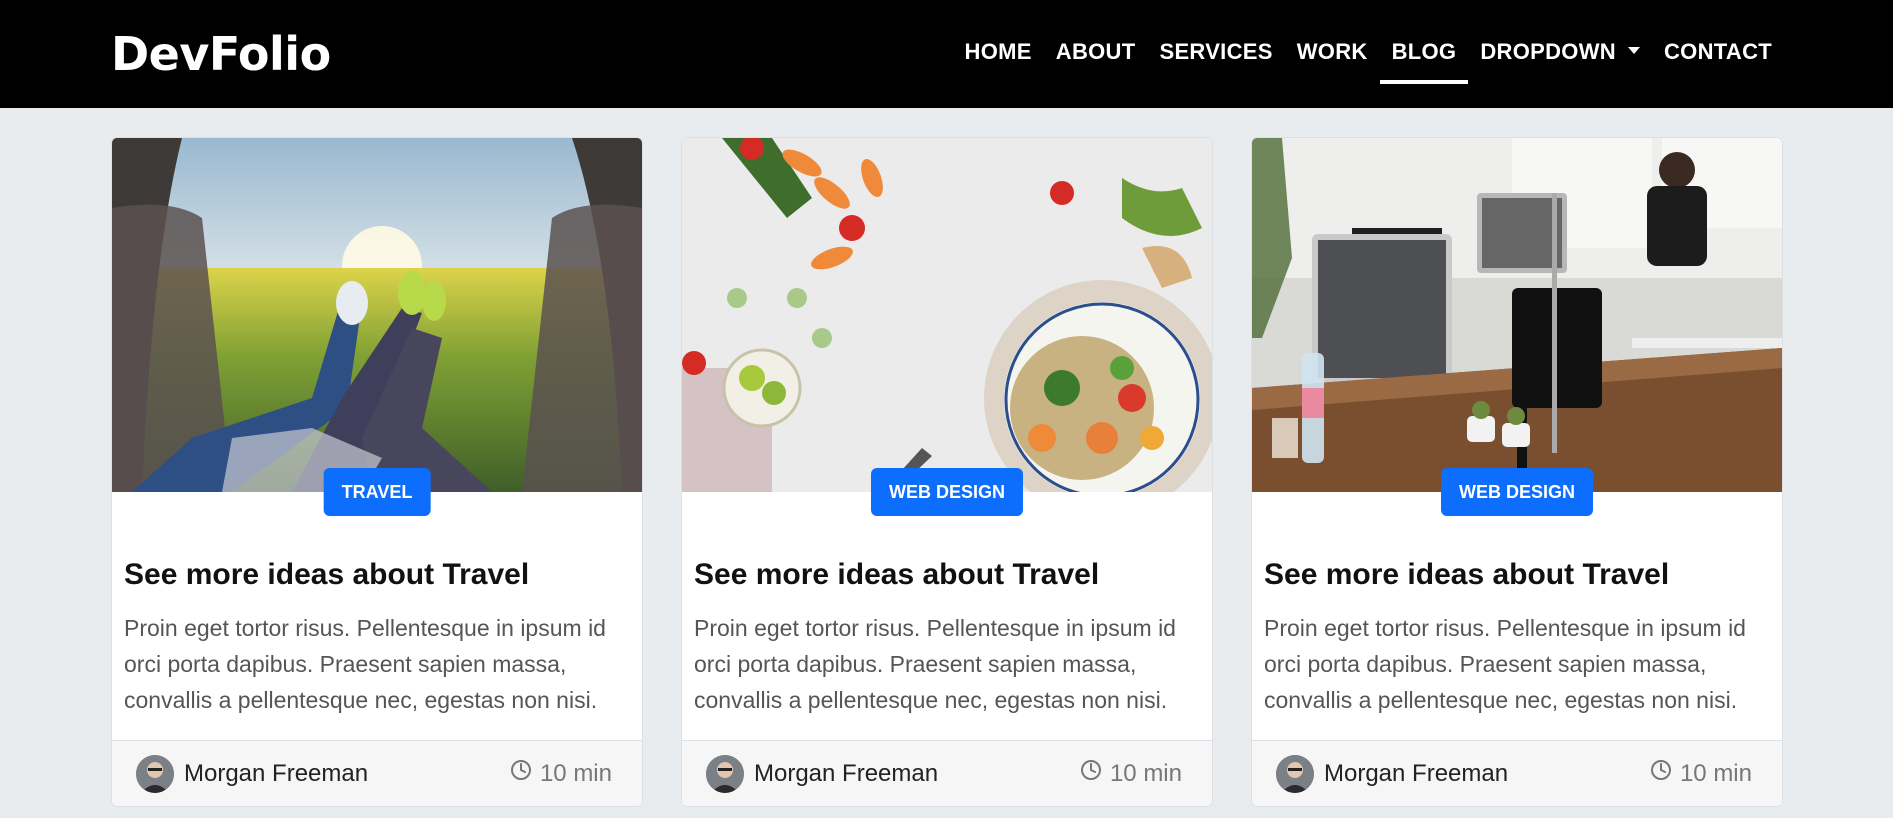 This screenshot has height=818, width=1893. Describe the element at coordinates (1215, 55) in the screenshot. I see `nav-services: SERVICES` at that location.